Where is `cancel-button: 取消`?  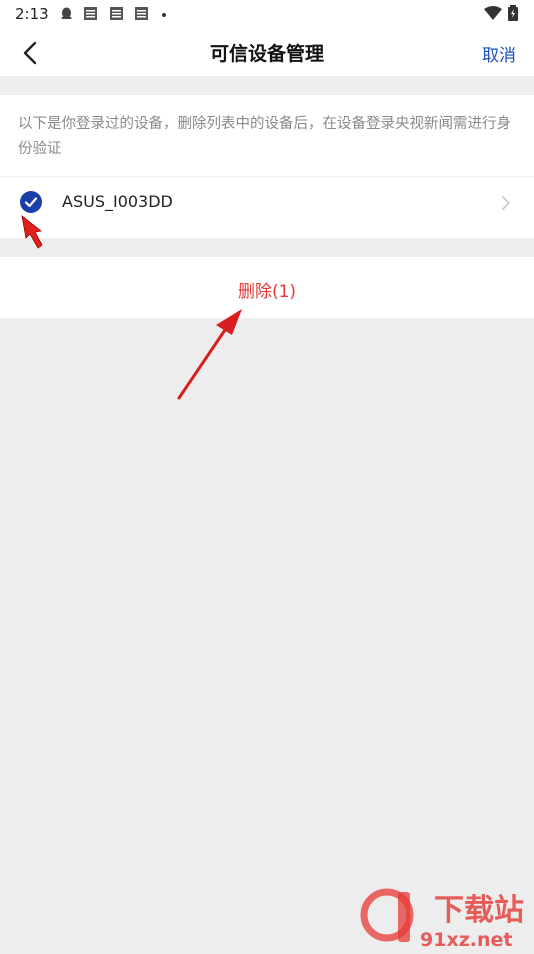 cancel-button: 取消 is located at coordinates (499, 53).